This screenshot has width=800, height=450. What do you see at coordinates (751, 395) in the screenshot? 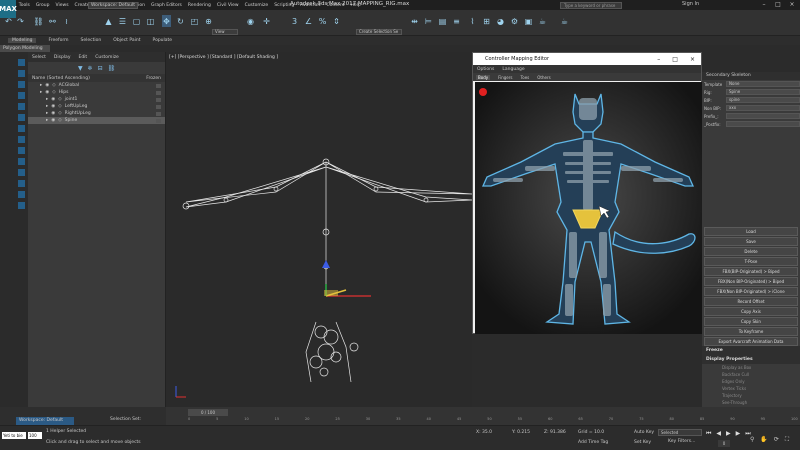
I see `display-checkbox: Trajectory` at bounding box center [751, 395].